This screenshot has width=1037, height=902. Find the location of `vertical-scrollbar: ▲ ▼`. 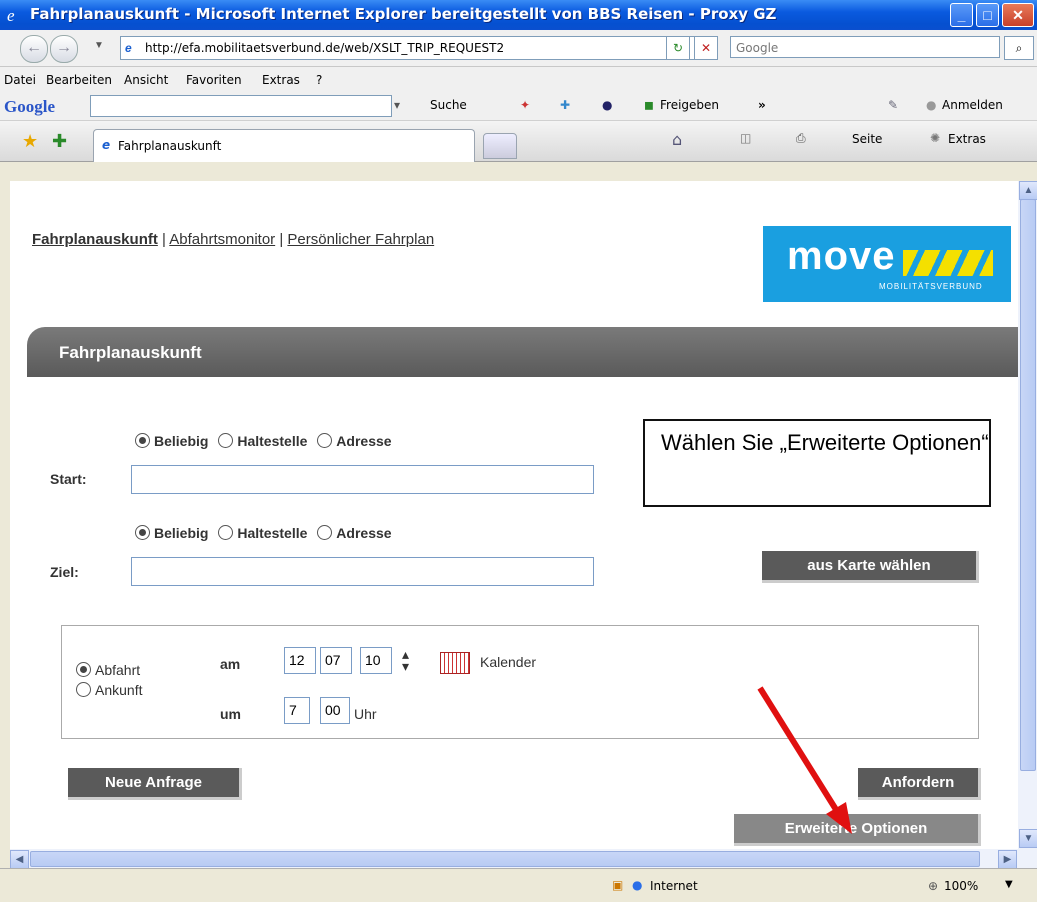

vertical-scrollbar: ▲ ▼ is located at coordinates (1027, 515).